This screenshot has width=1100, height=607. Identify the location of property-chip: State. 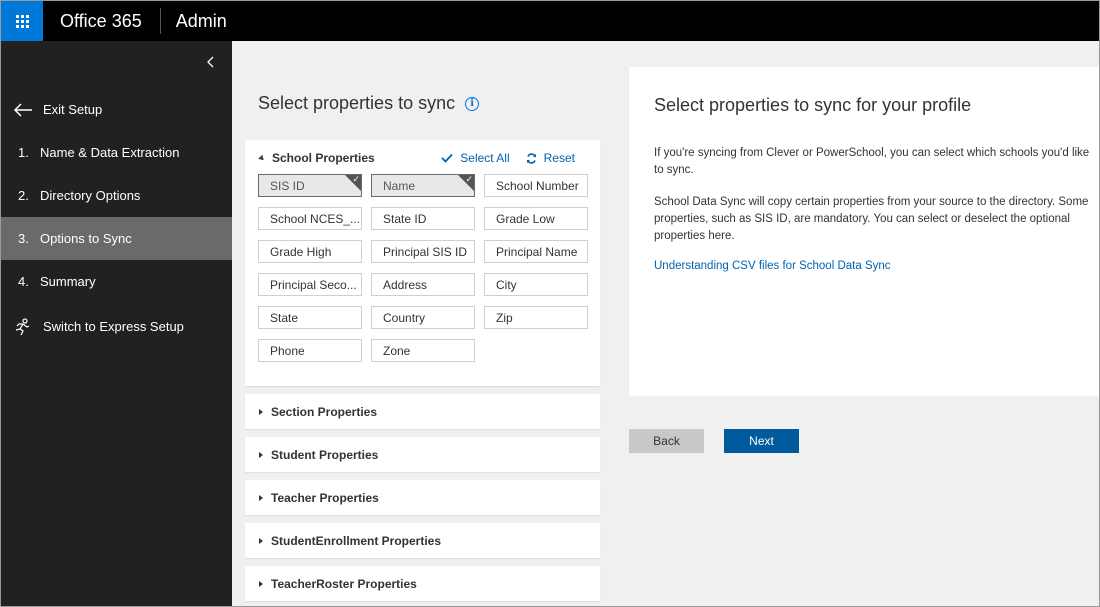
(310, 317).